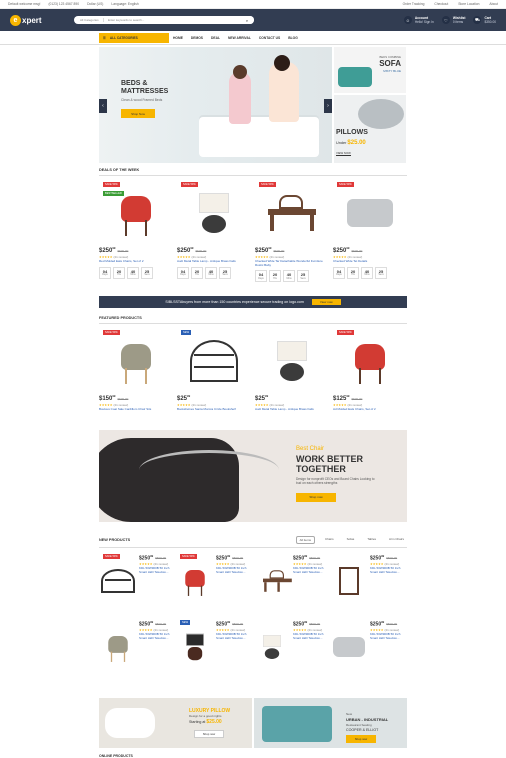 The image size is (506, 758). What do you see at coordinates (211, 274) in the screenshot?
I see `cd-mins-label: Mins` at bounding box center [211, 274].